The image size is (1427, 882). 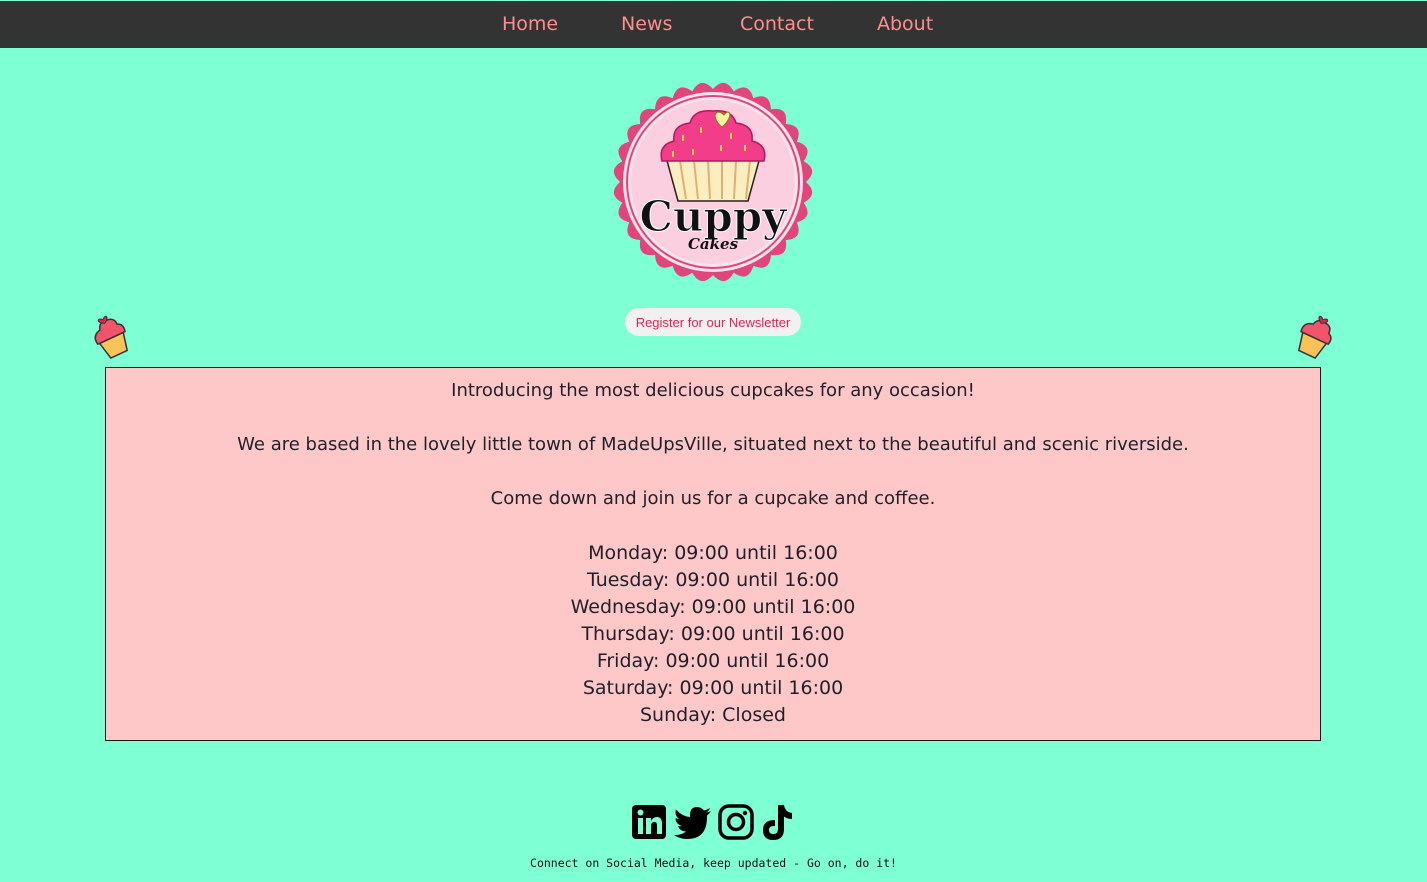 I want to click on cupcake-decoration-right, so click(x=1315, y=337).